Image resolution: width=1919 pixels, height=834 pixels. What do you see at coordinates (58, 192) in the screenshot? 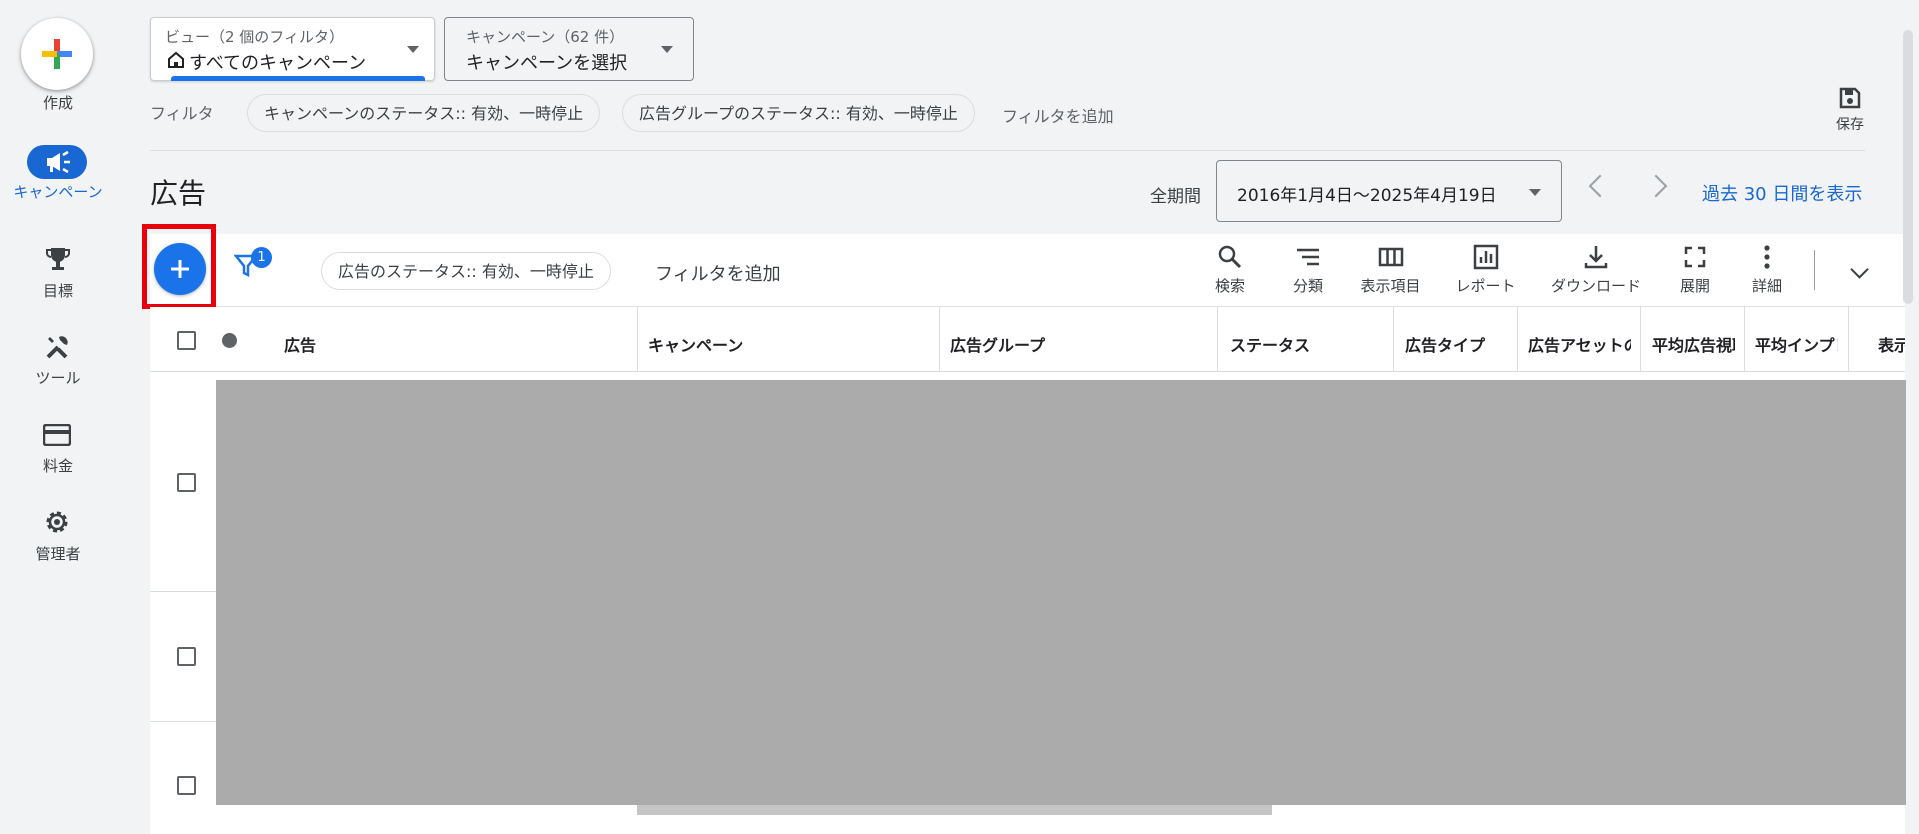
I see `rail-label-campaigns: キャンペーン` at bounding box center [58, 192].